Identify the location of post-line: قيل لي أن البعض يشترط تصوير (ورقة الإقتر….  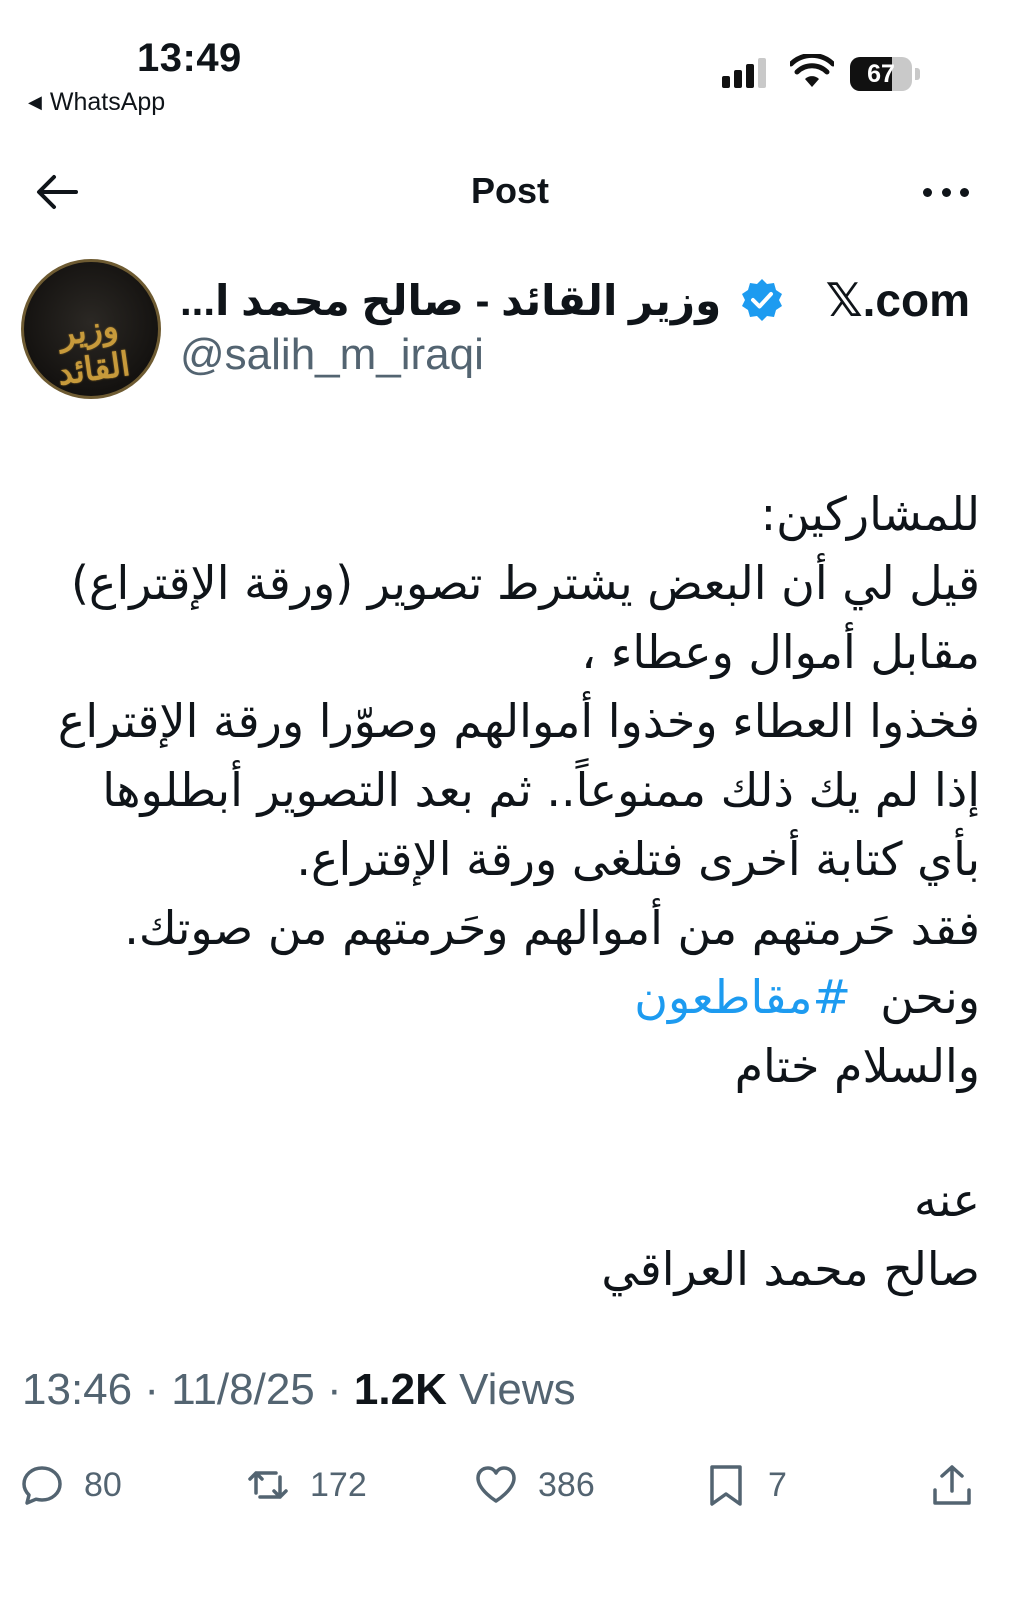
(525, 583).